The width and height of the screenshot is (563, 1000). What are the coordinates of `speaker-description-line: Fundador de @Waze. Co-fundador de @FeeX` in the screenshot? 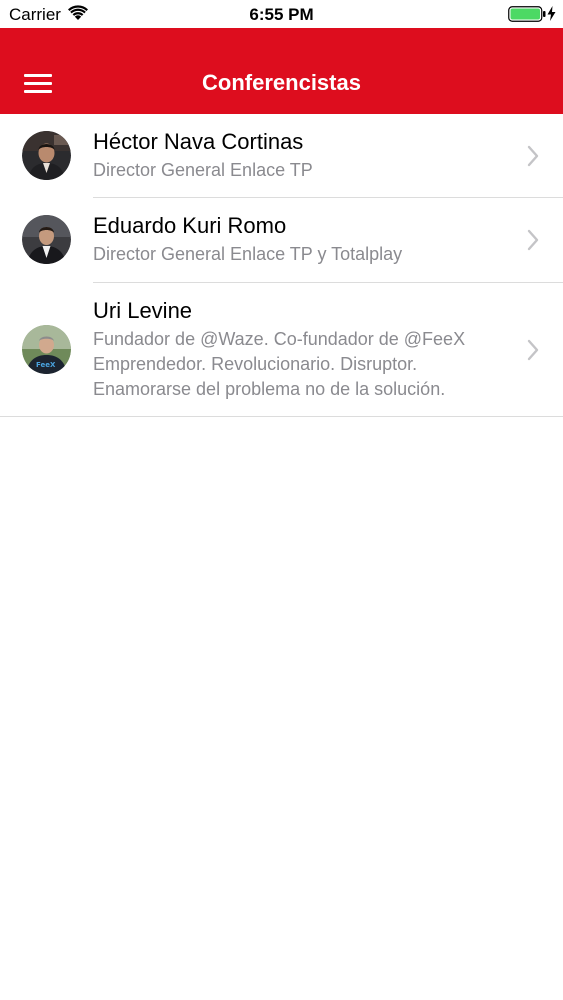 It's located at (279, 339).